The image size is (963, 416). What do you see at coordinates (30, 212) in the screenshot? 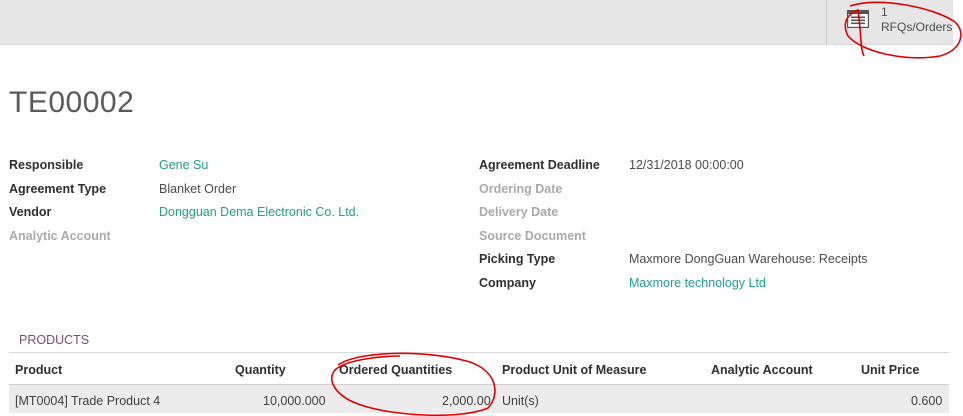
I see `vendor-label: Vendor` at bounding box center [30, 212].